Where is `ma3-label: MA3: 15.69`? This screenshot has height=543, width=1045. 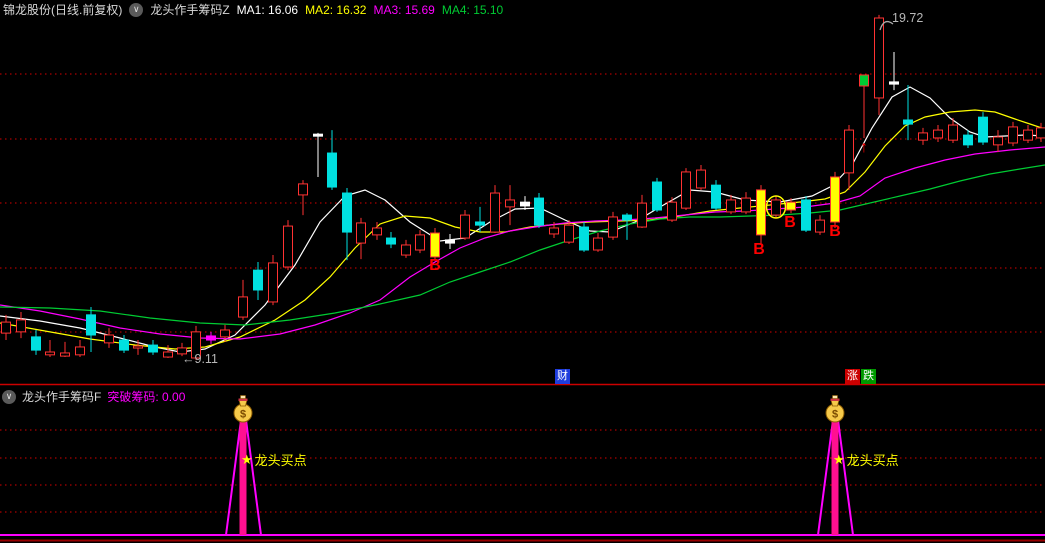 ma3-label: MA3: 15.69 is located at coordinates (403, 10).